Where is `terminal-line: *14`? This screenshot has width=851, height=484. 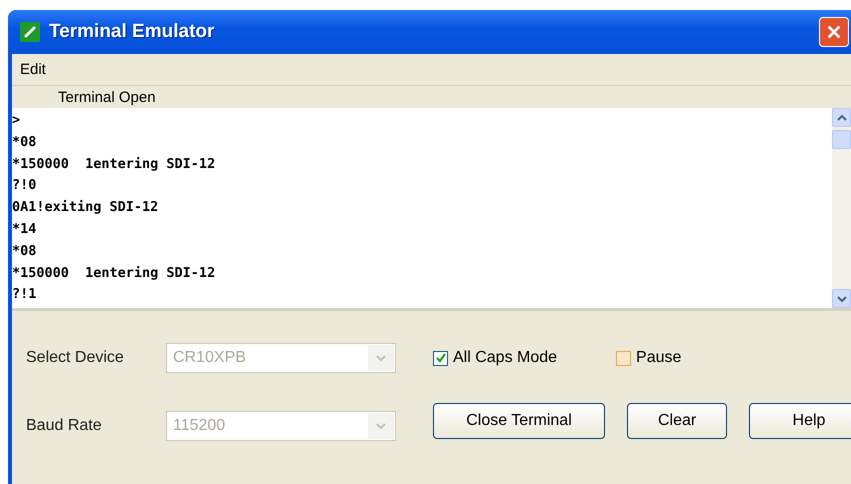 terminal-line: *14 is located at coordinates (25, 229).